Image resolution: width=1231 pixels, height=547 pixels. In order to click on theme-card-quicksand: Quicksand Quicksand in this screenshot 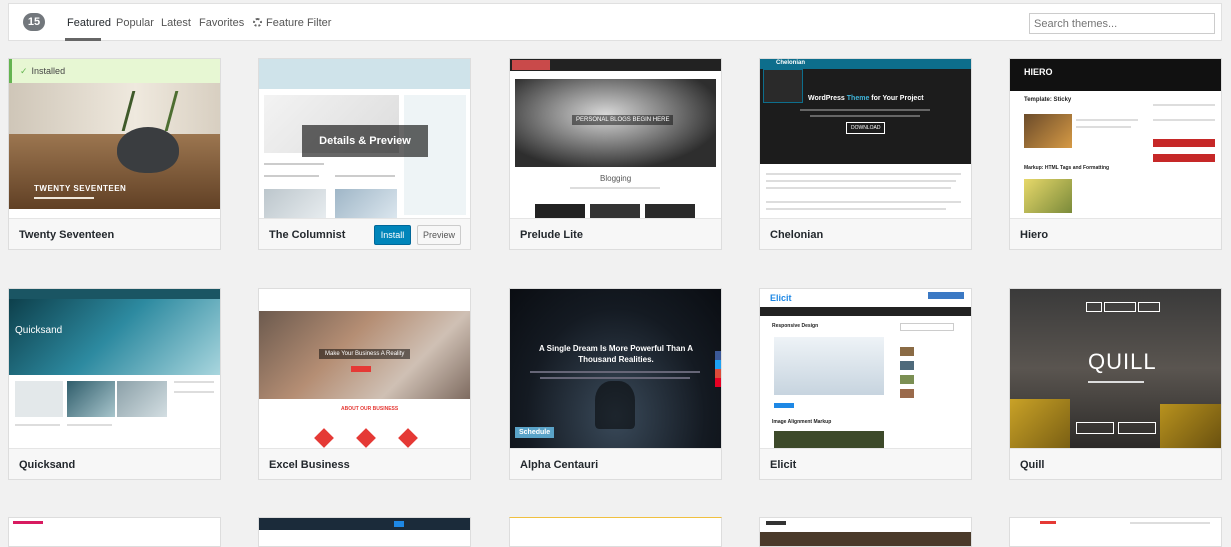, I will do `click(114, 384)`.